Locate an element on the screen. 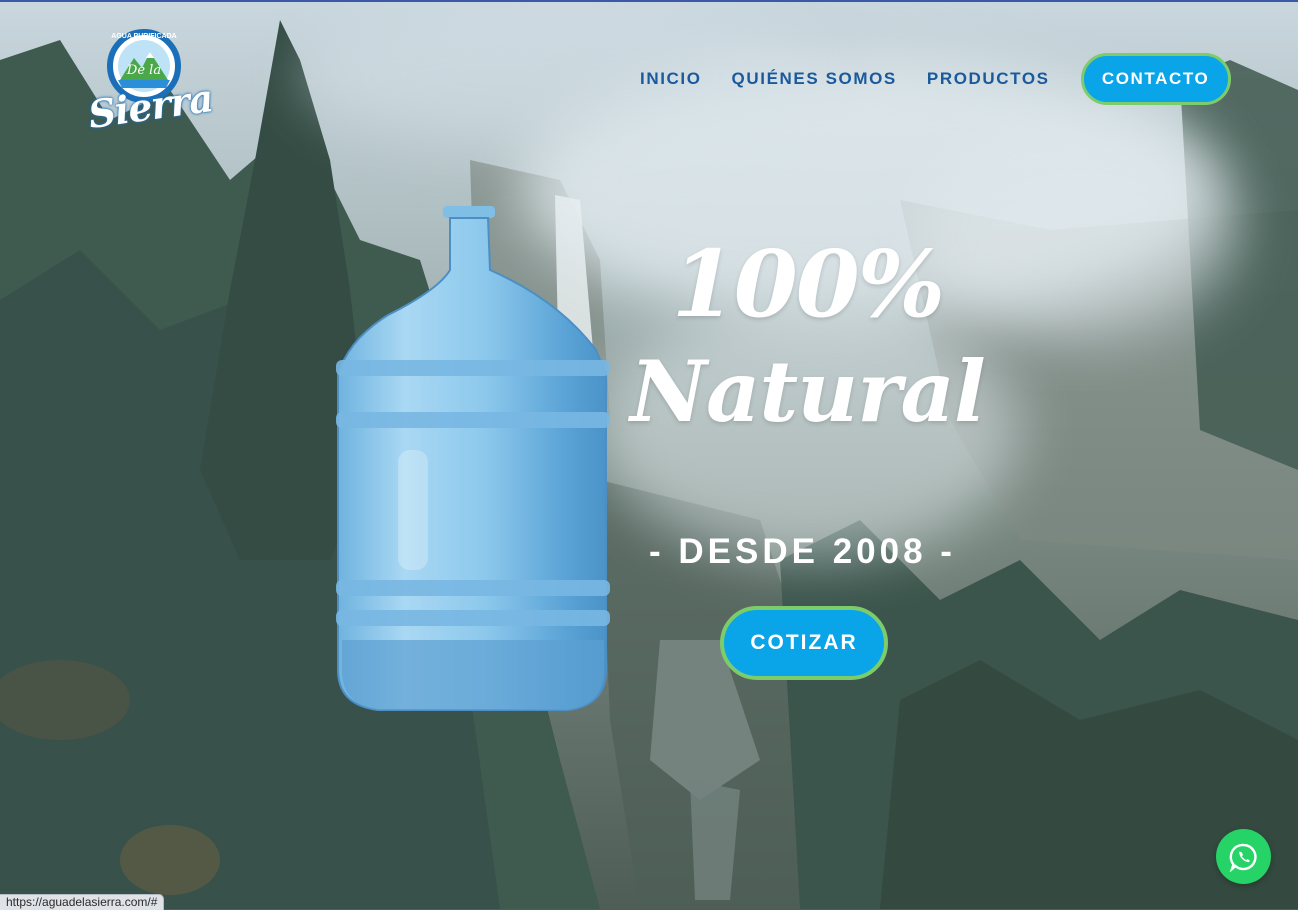 This screenshot has height=910, width=1298. whatsapp-button is located at coordinates (1243, 856).